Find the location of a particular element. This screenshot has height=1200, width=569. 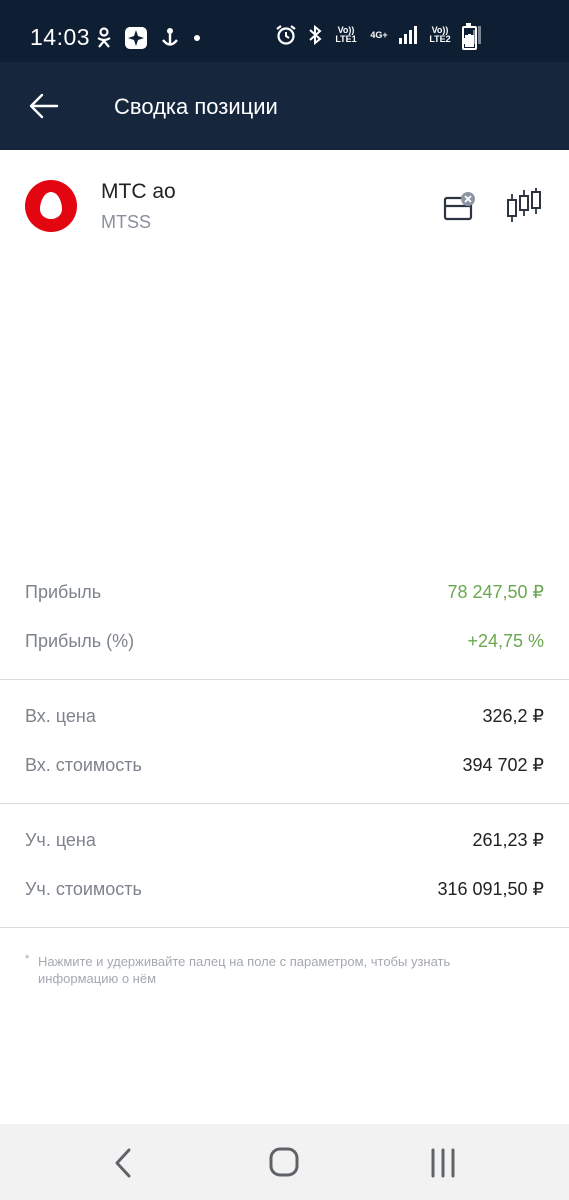

nav-back-icon is located at coordinates (124, 1163).